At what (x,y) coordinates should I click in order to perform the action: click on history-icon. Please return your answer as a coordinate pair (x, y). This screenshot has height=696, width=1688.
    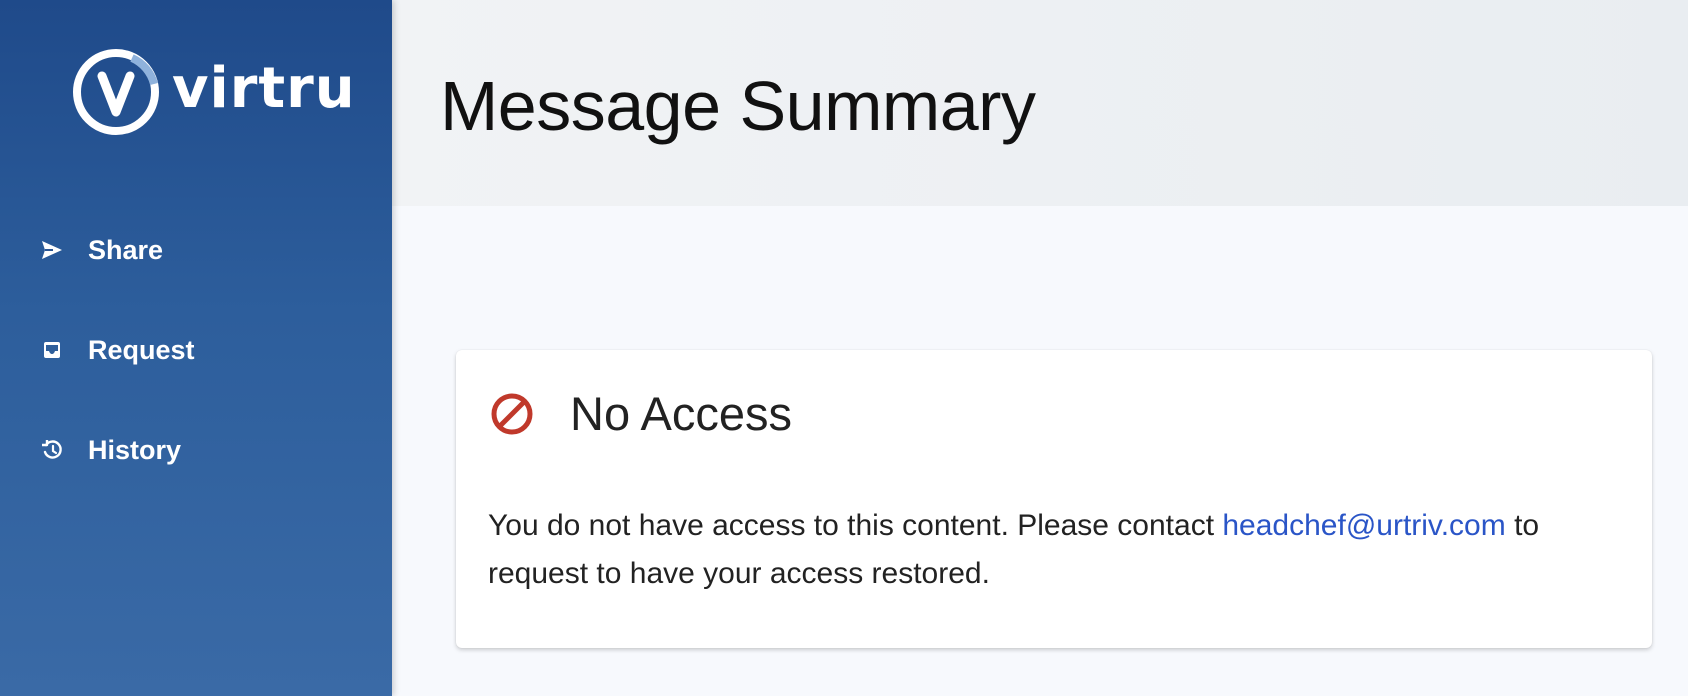
    Looking at the image, I should click on (52, 450).